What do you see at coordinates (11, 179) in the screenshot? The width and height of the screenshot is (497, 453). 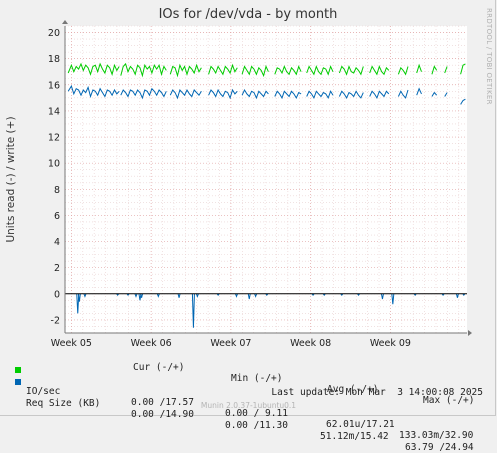 I see `y-axis-label: Units read (-) / write (+)` at bounding box center [11, 179].